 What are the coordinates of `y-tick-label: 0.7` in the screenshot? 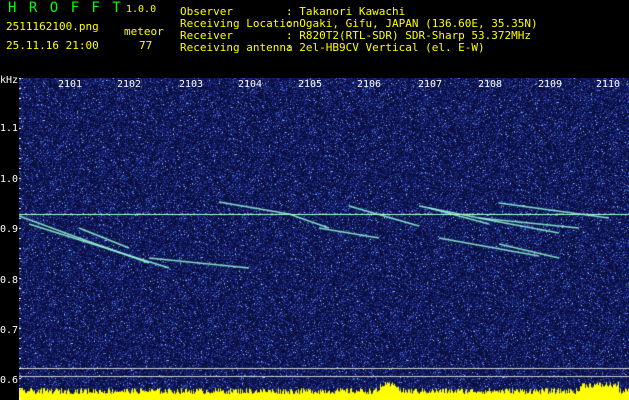 It's located at (9, 330).